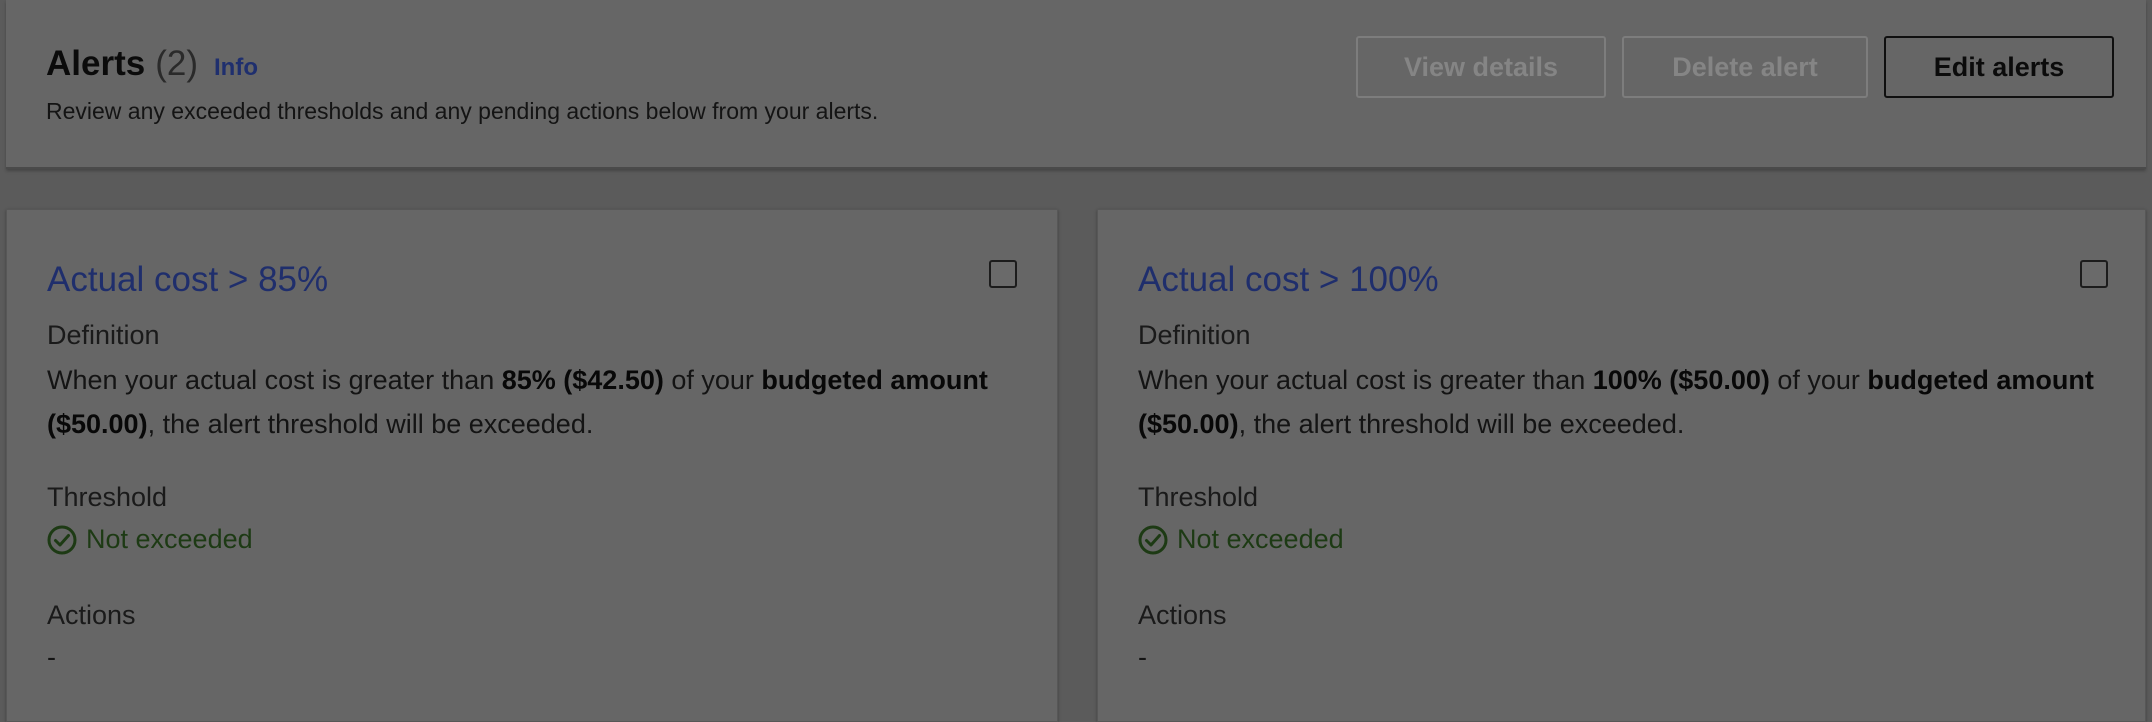 The width and height of the screenshot is (2152, 722). I want to click on info-link: Info, so click(236, 68).